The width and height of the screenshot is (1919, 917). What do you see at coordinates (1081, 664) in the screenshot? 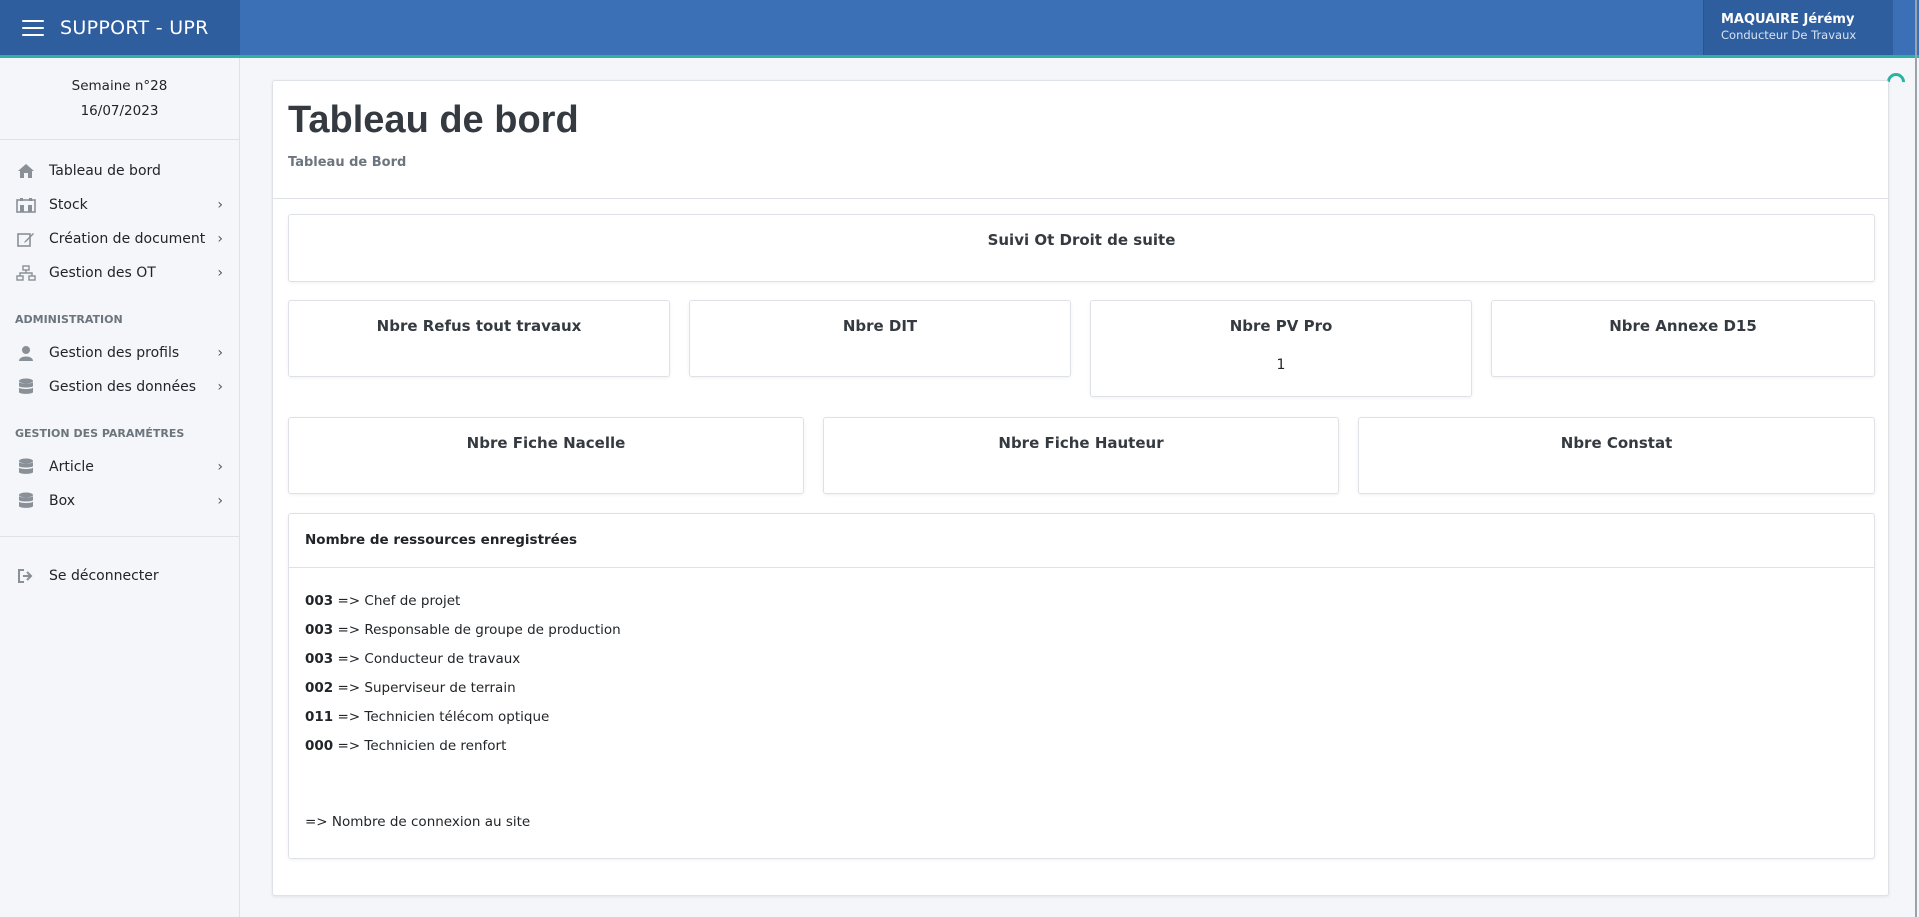
I see `list-item: 003 => Conducteur de travaux` at bounding box center [1081, 664].